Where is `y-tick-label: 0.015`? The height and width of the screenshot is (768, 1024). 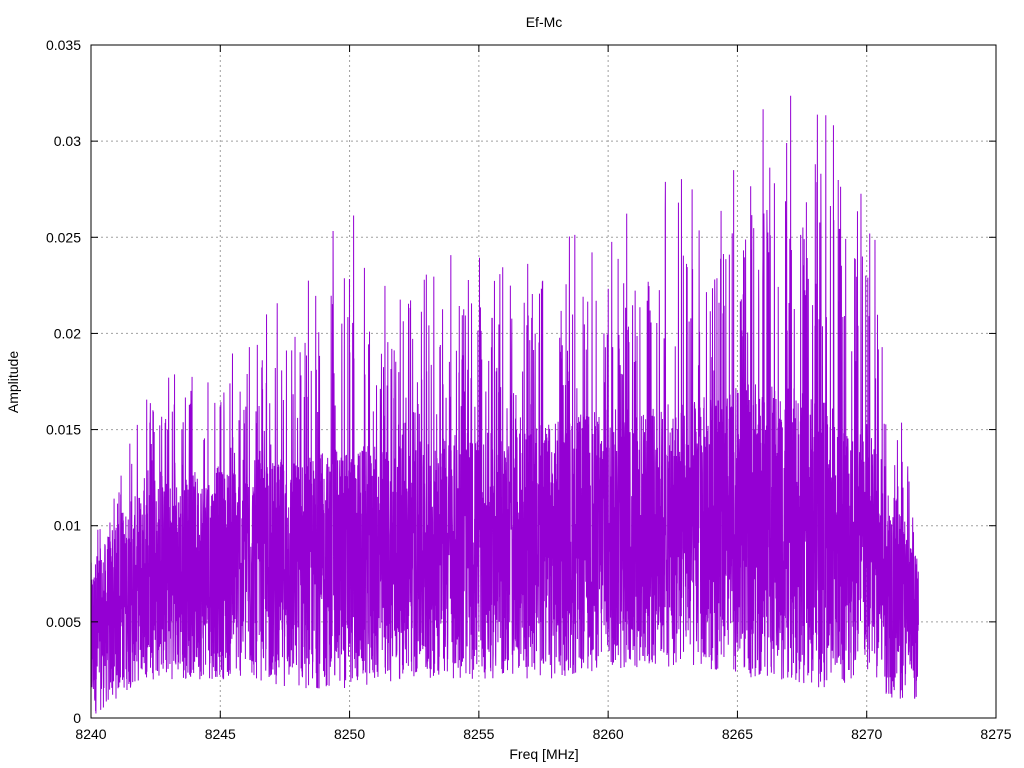 y-tick-label: 0.015 is located at coordinates (63, 430).